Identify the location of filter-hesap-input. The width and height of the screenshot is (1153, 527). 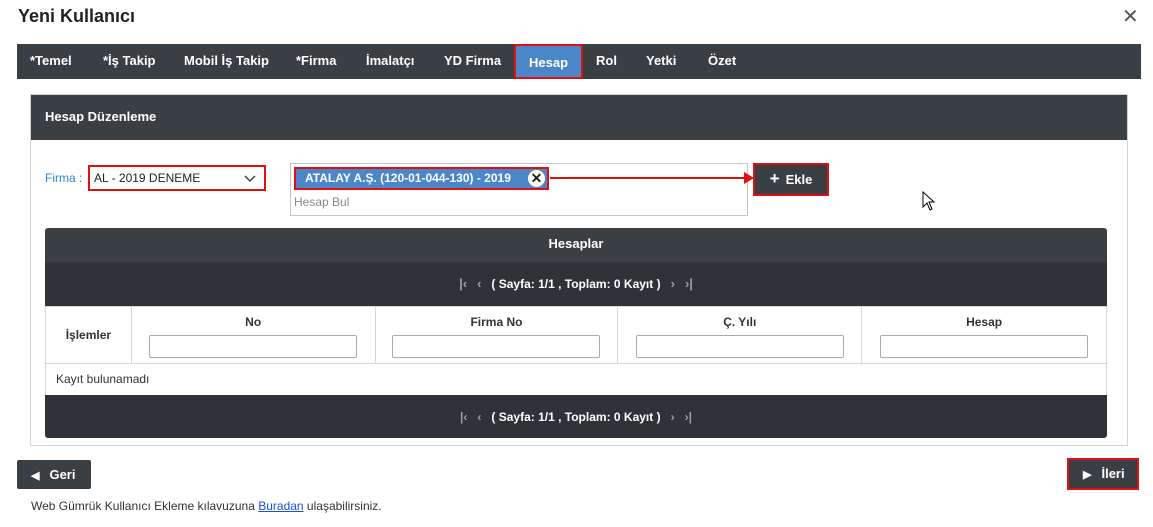
(984, 346).